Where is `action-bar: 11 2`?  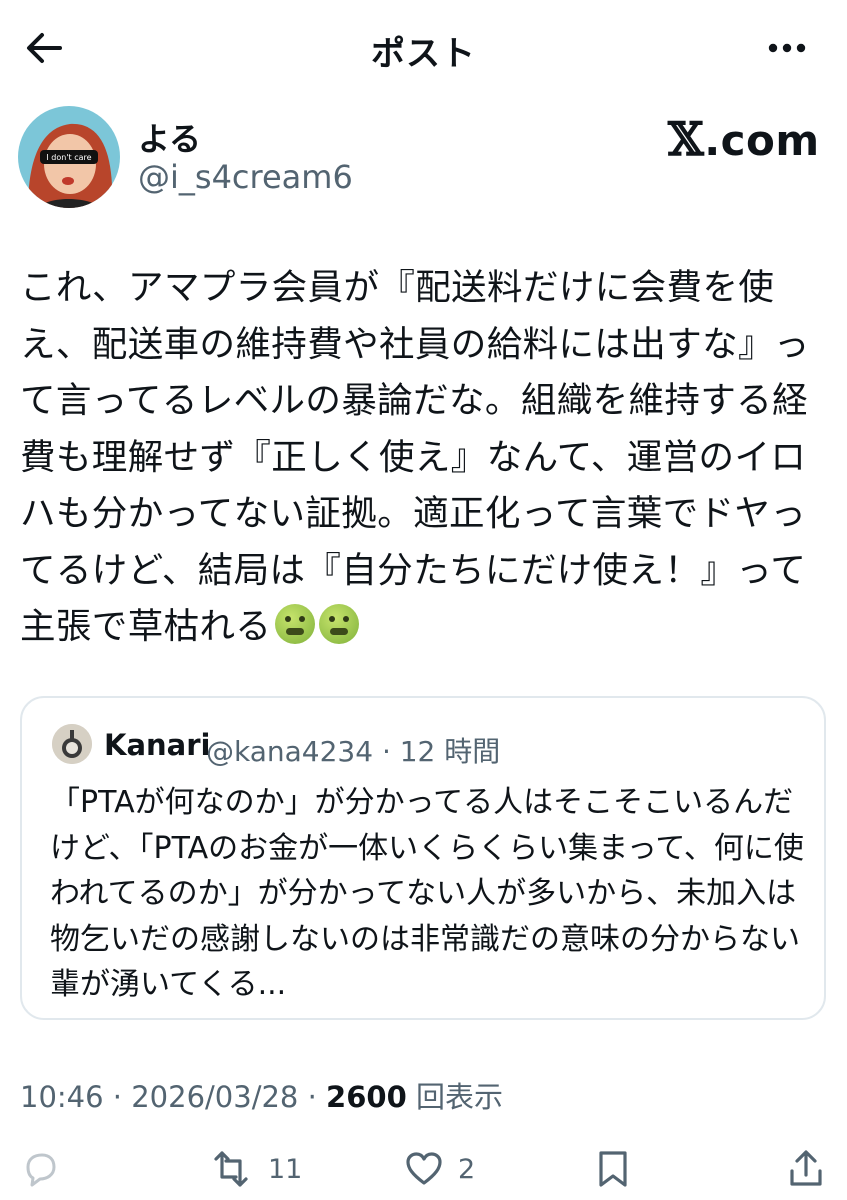 action-bar: 11 2 is located at coordinates (423, 1170).